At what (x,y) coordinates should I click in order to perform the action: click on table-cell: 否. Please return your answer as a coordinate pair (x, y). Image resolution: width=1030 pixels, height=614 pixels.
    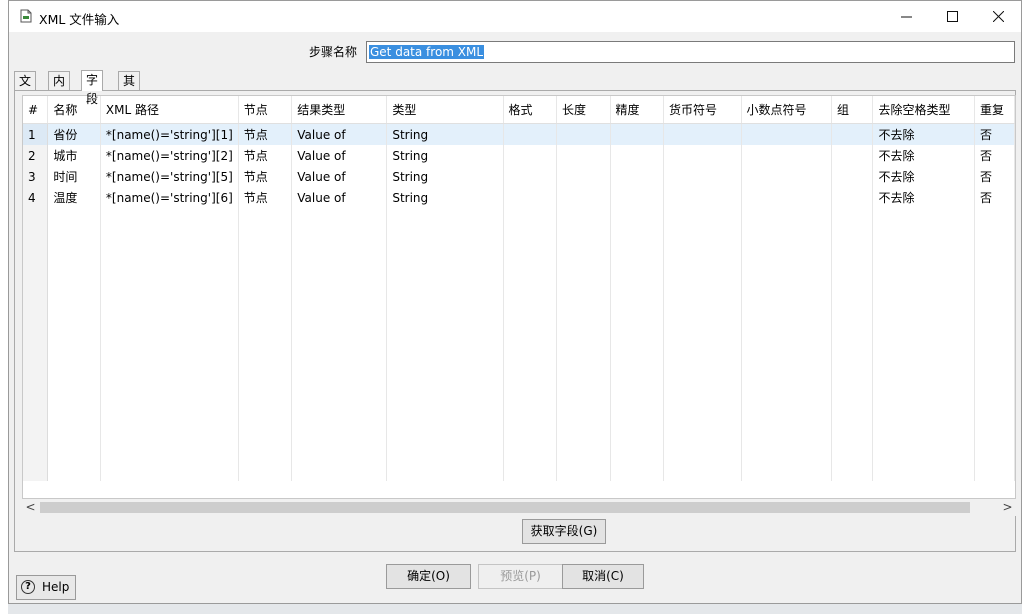
    Looking at the image, I should click on (994, 176).